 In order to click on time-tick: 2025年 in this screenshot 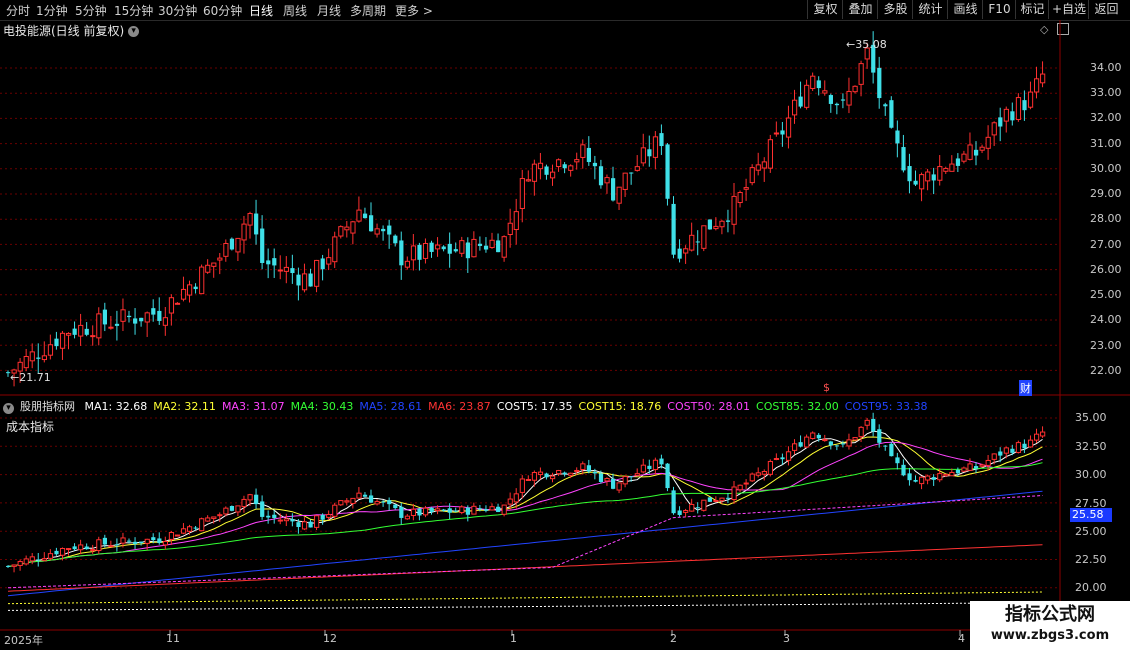, I will do `click(23, 640)`.